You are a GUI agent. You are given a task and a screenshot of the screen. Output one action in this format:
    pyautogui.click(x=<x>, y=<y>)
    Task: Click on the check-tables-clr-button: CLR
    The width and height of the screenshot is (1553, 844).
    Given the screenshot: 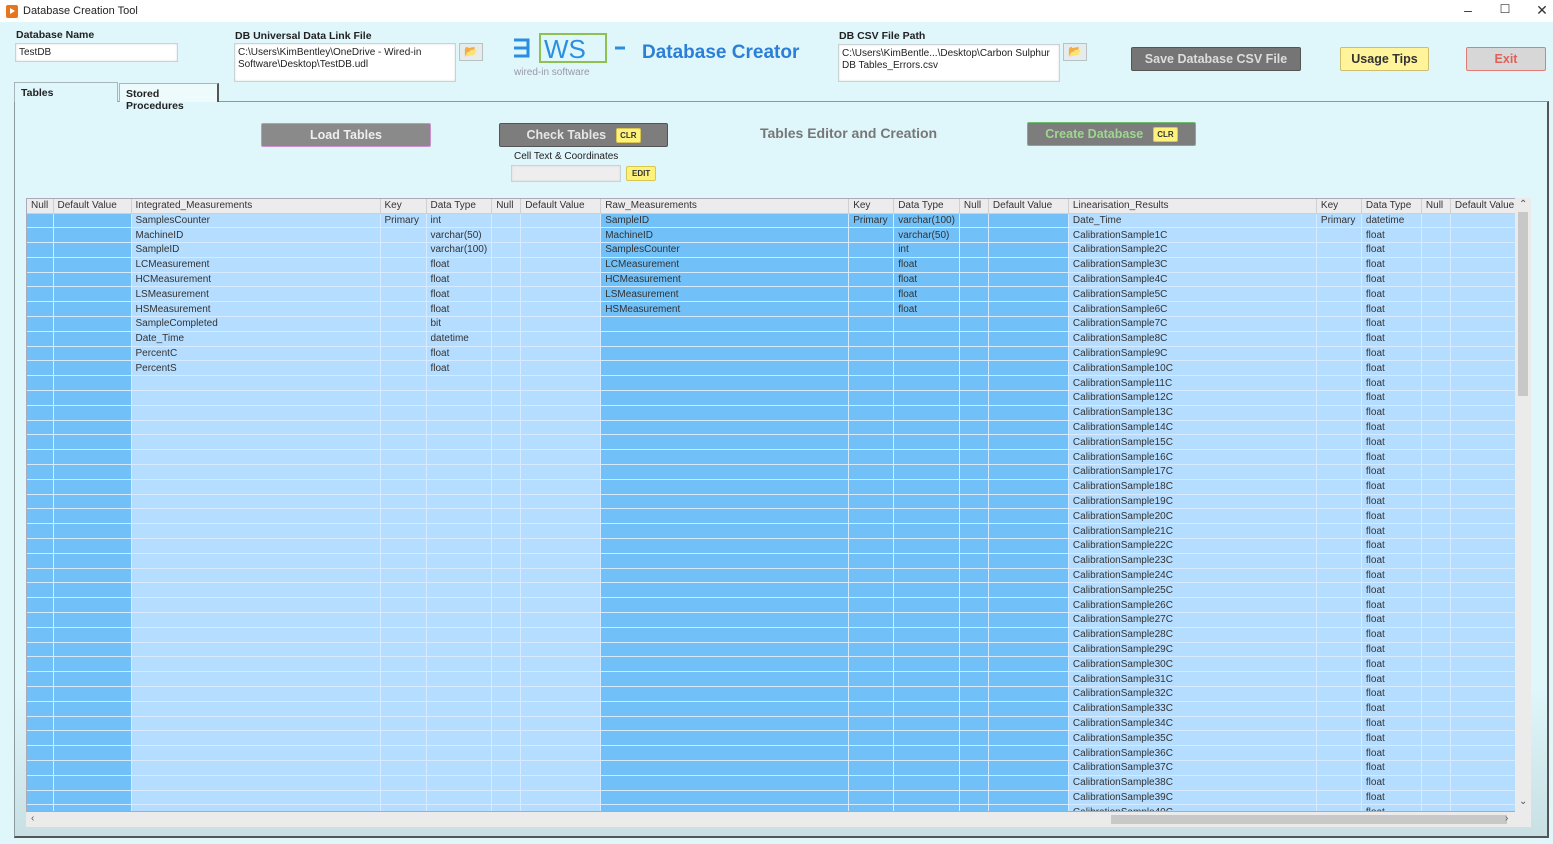 What is the action you would take?
    pyautogui.click(x=628, y=135)
    